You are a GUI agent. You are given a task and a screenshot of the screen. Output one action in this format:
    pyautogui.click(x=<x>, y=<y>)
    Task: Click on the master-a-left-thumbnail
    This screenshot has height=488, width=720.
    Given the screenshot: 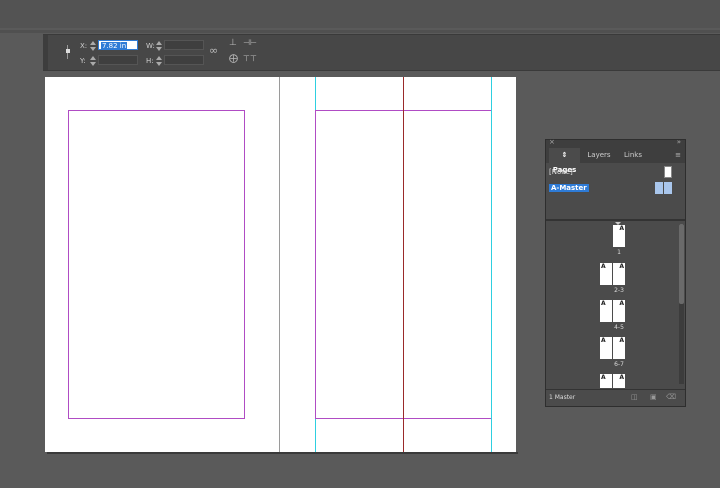 What is the action you would take?
    pyautogui.click(x=659, y=188)
    